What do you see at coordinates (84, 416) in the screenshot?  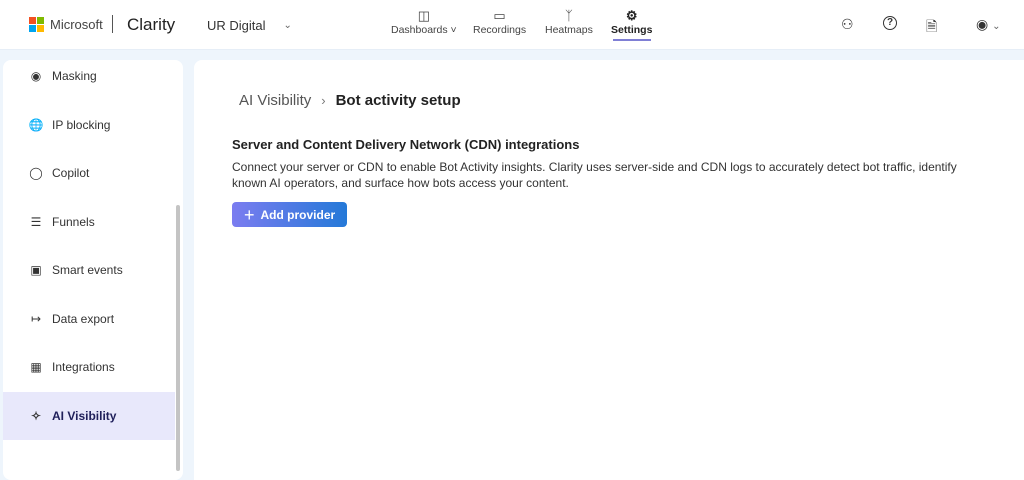 I see `sidebar-item-label: AI Visibility` at bounding box center [84, 416].